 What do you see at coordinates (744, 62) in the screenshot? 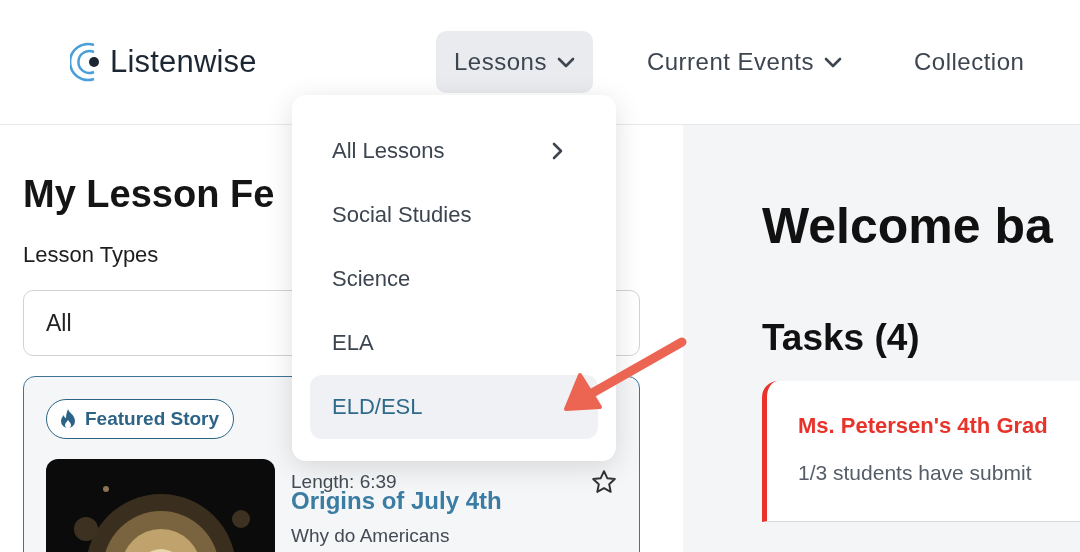
I see `nav-tab: Current Events` at bounding box center [744, 62].